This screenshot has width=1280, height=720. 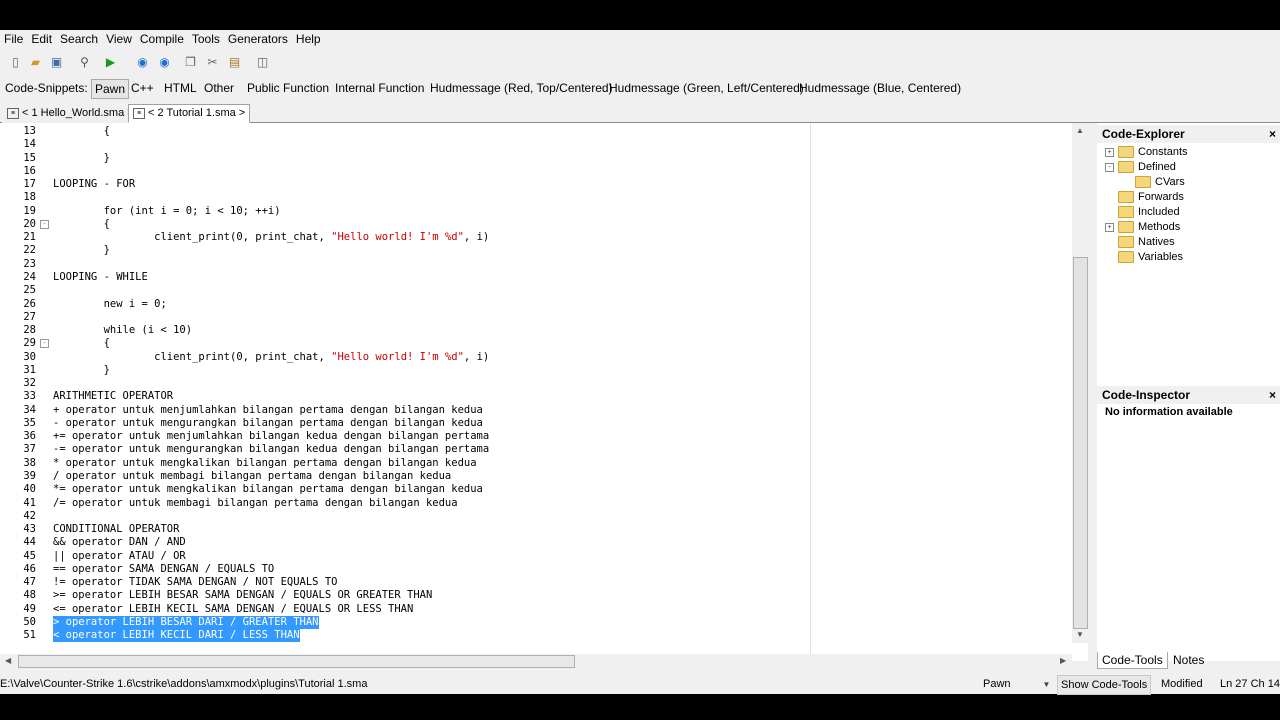 I want to click on globe-icon: ◉, so click(x=164, y=62).